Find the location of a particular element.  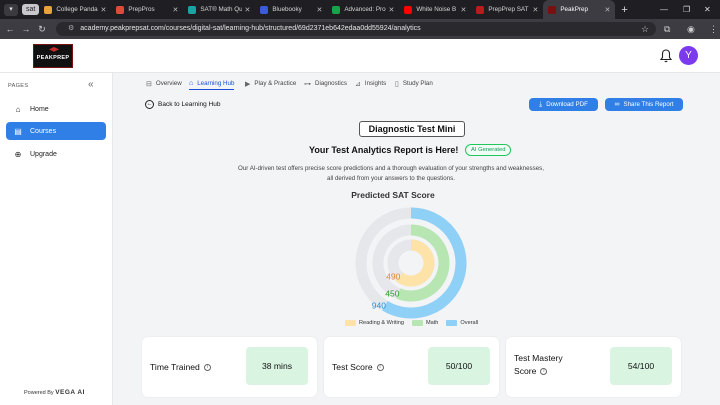

learning-hub-icon: ⌂ is located at coordinates (191, 83).